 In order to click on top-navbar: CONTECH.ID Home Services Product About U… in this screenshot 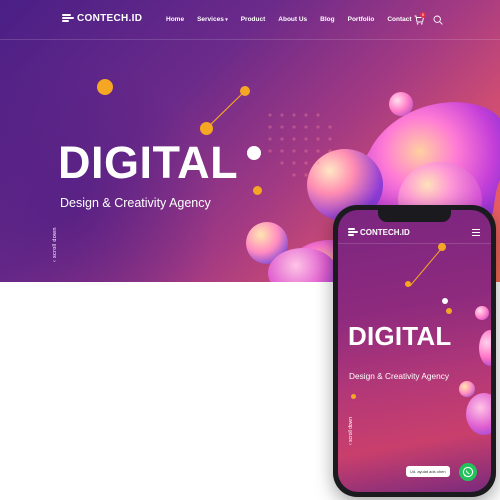, I will do `click(250, 20)`.